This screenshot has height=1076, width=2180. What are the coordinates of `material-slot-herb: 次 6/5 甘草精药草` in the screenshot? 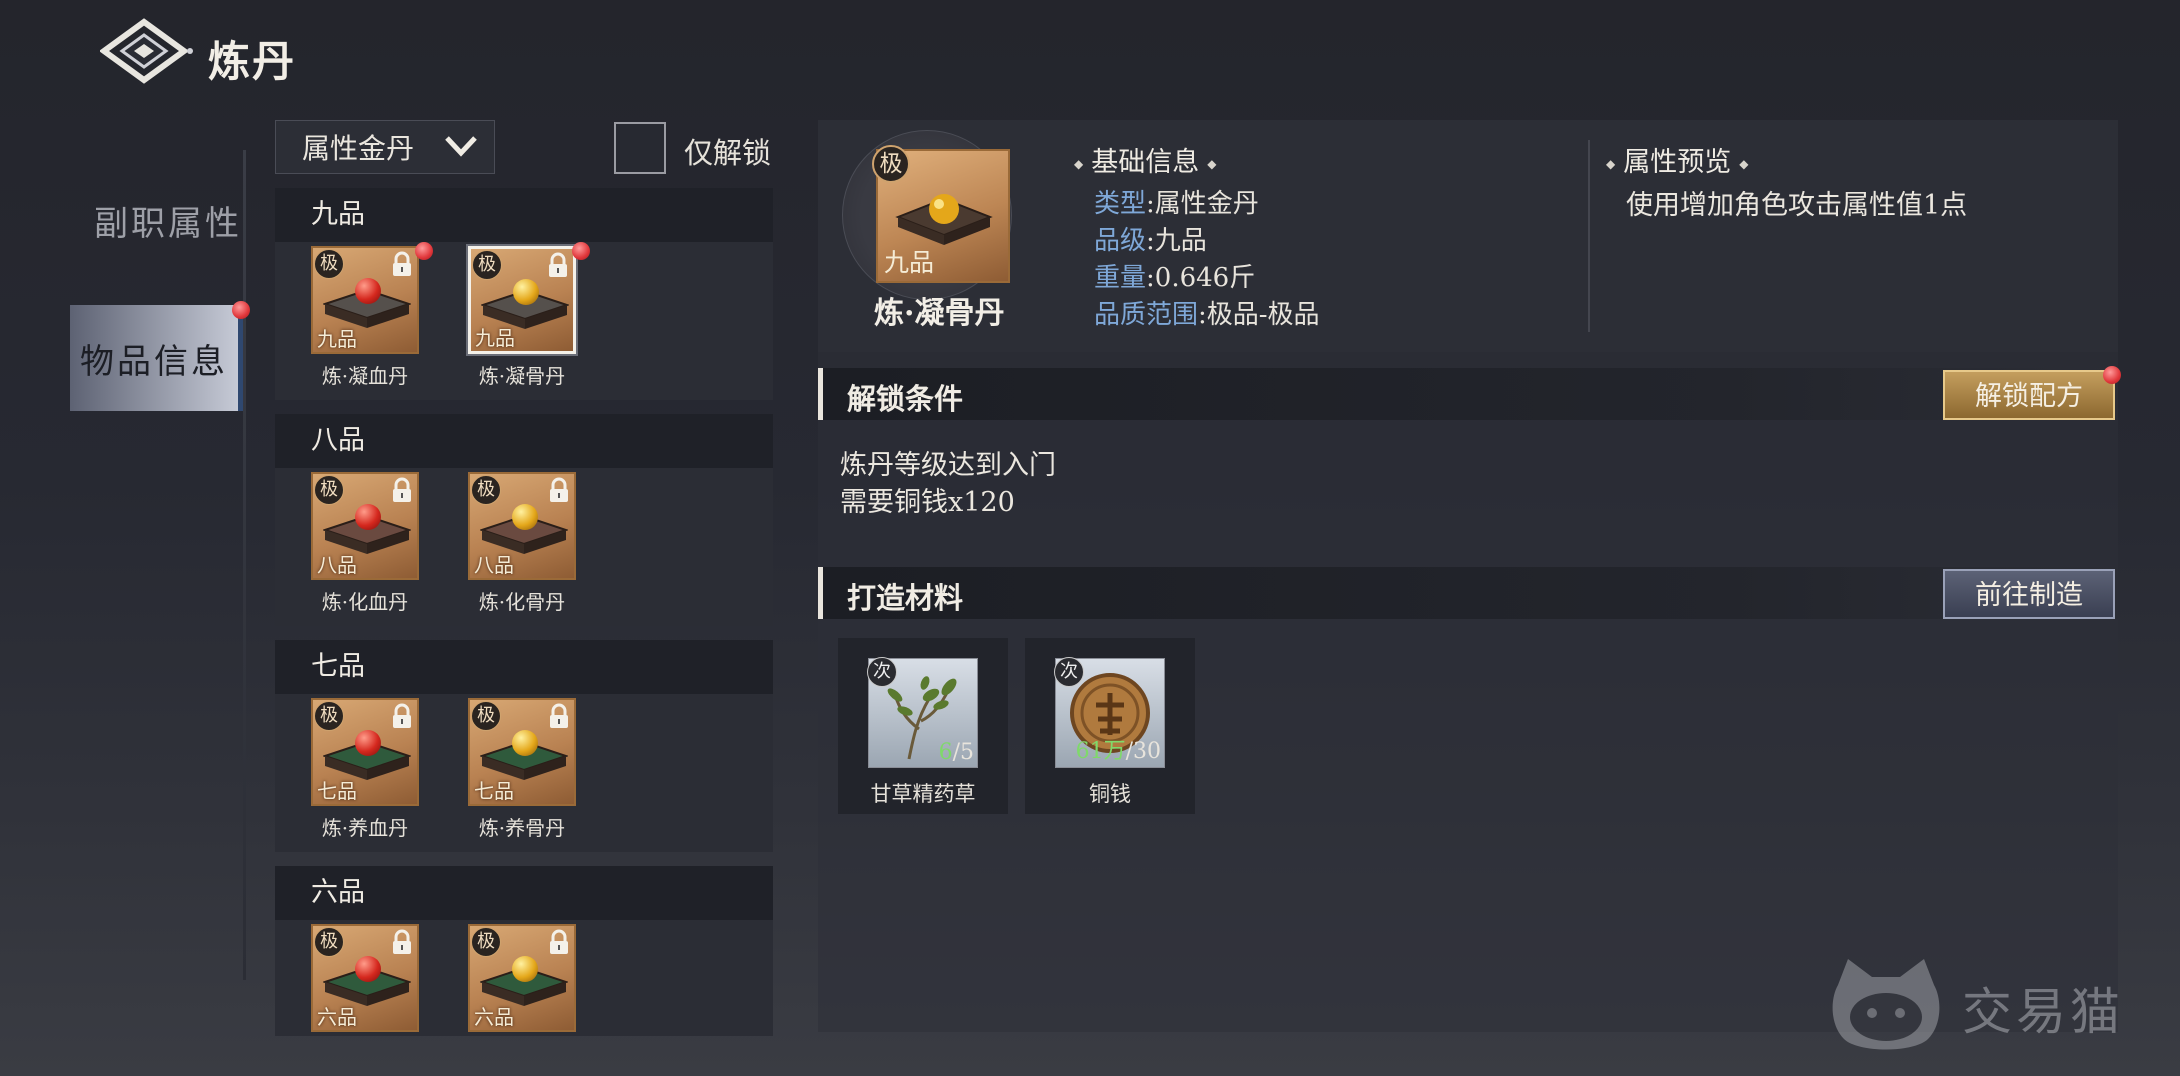 It's located at (923, 726).